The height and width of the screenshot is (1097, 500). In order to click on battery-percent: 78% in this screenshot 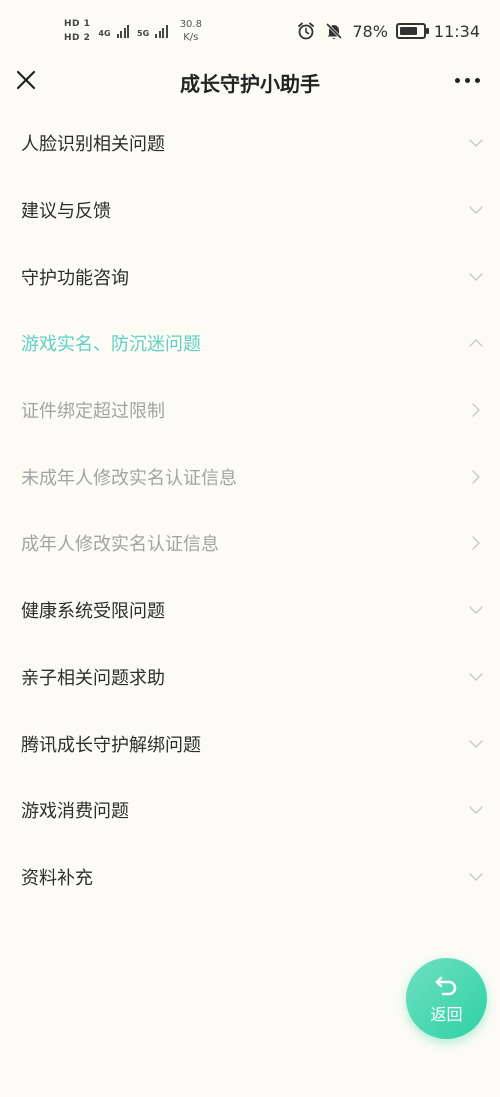, I will do `click(370, 31)`.